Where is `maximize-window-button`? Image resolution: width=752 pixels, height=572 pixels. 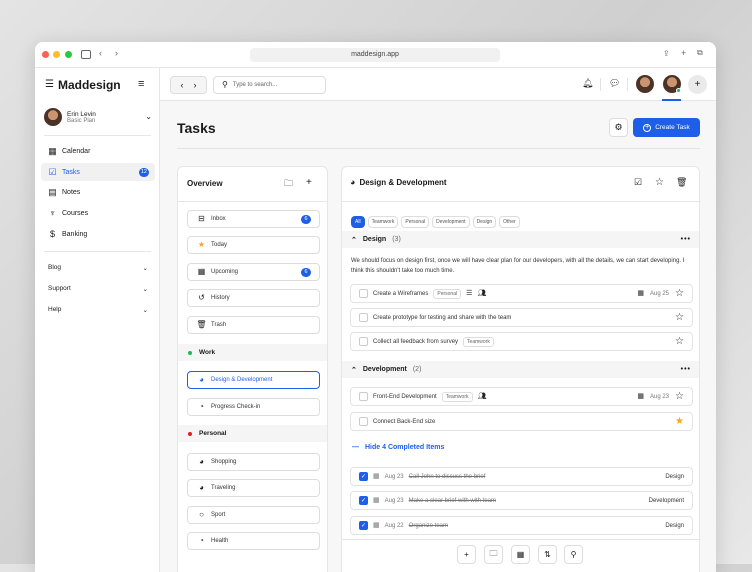
maximize-window-button is located at coordinates (68, 54).